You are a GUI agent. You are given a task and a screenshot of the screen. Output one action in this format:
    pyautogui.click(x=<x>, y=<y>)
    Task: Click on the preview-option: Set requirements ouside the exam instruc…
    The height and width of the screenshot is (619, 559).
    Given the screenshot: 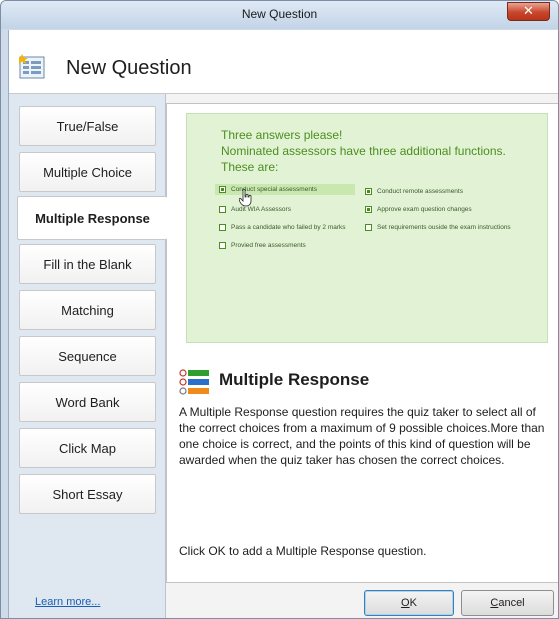 What is the action you would take?
    pyautogui.click(x=438, y=227)
    